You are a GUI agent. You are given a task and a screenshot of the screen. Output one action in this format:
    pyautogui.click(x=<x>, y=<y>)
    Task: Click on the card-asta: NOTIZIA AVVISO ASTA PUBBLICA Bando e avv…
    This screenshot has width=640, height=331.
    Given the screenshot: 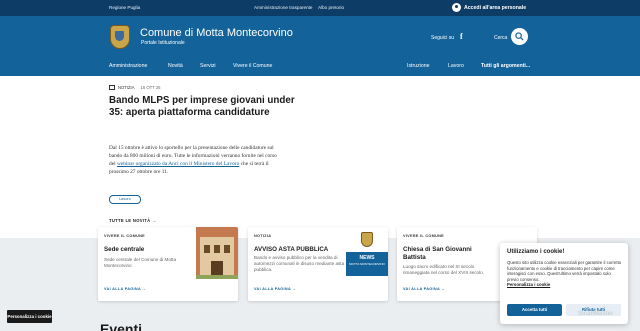 What is the action you would take?
    pyautogui.click(x=318, y=264)
    